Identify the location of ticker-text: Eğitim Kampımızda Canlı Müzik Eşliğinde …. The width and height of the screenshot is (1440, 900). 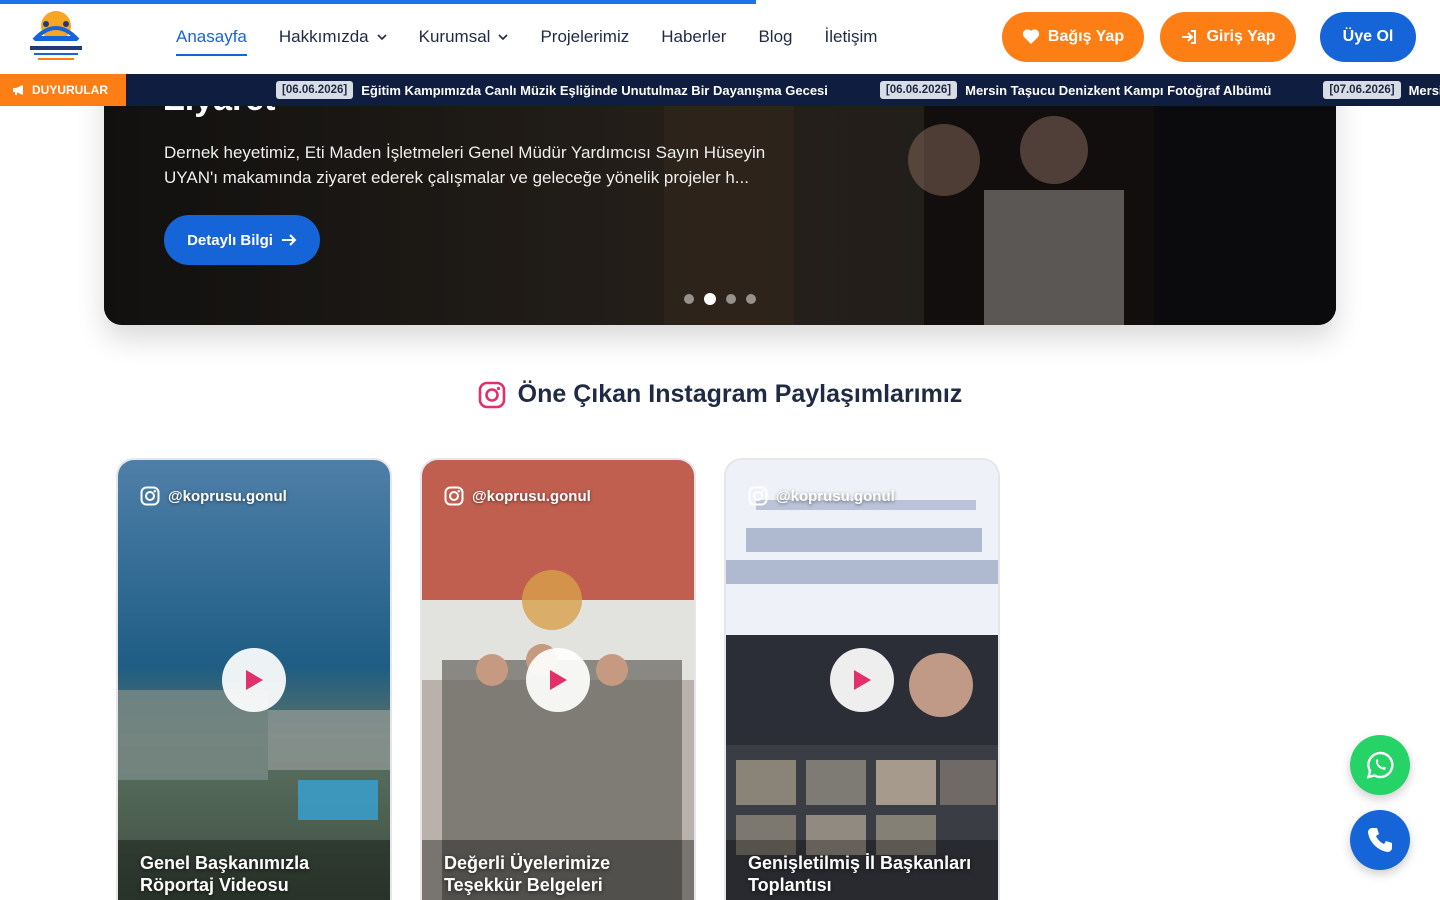
(594, 90).